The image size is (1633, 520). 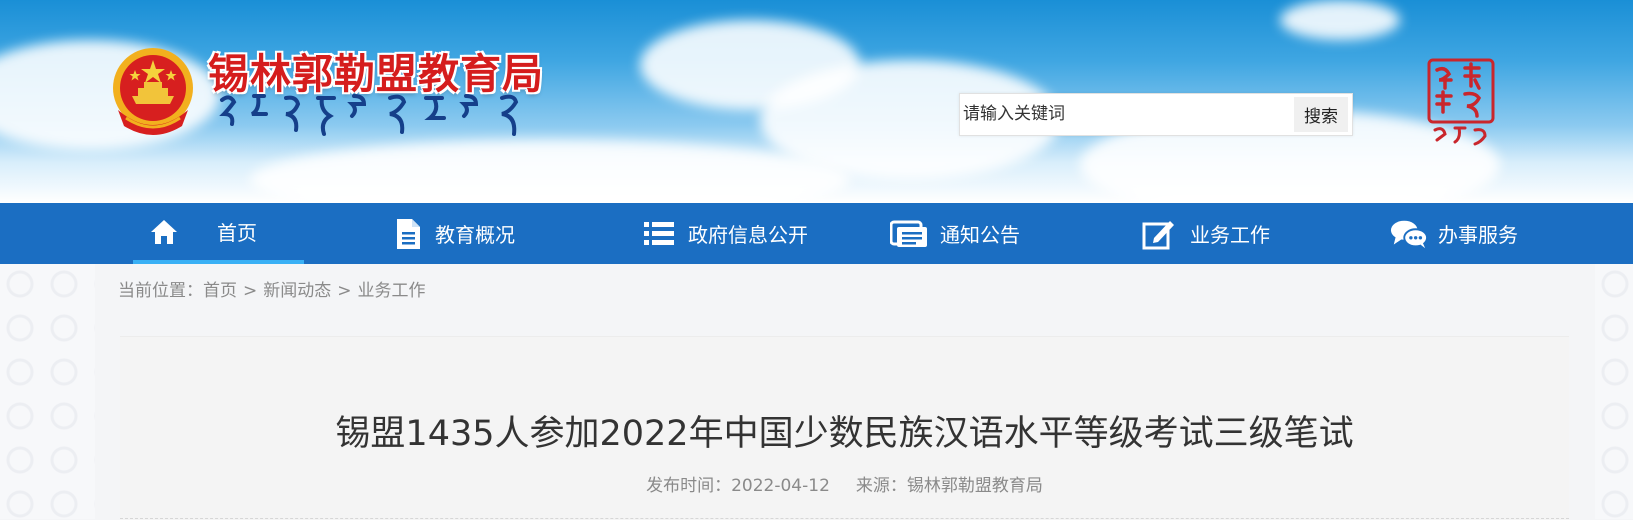 I want to click on national-emblem-icon, so click(x=153, y=91).